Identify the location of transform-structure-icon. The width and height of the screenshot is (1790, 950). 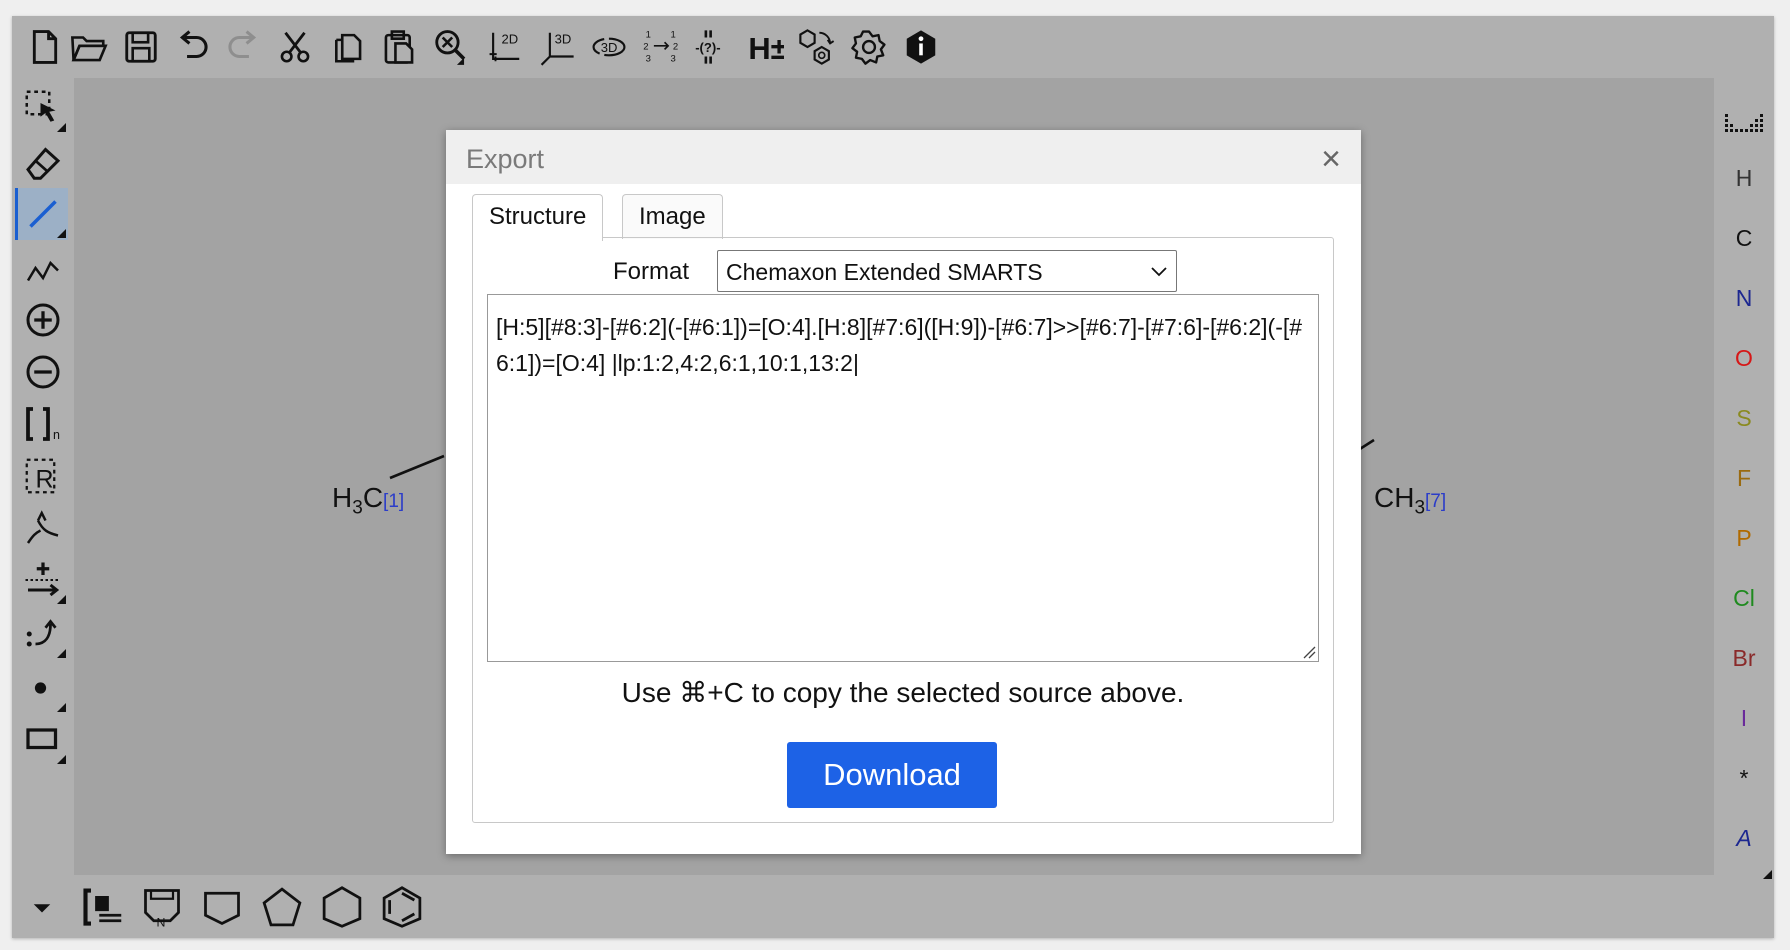
(817, 47).